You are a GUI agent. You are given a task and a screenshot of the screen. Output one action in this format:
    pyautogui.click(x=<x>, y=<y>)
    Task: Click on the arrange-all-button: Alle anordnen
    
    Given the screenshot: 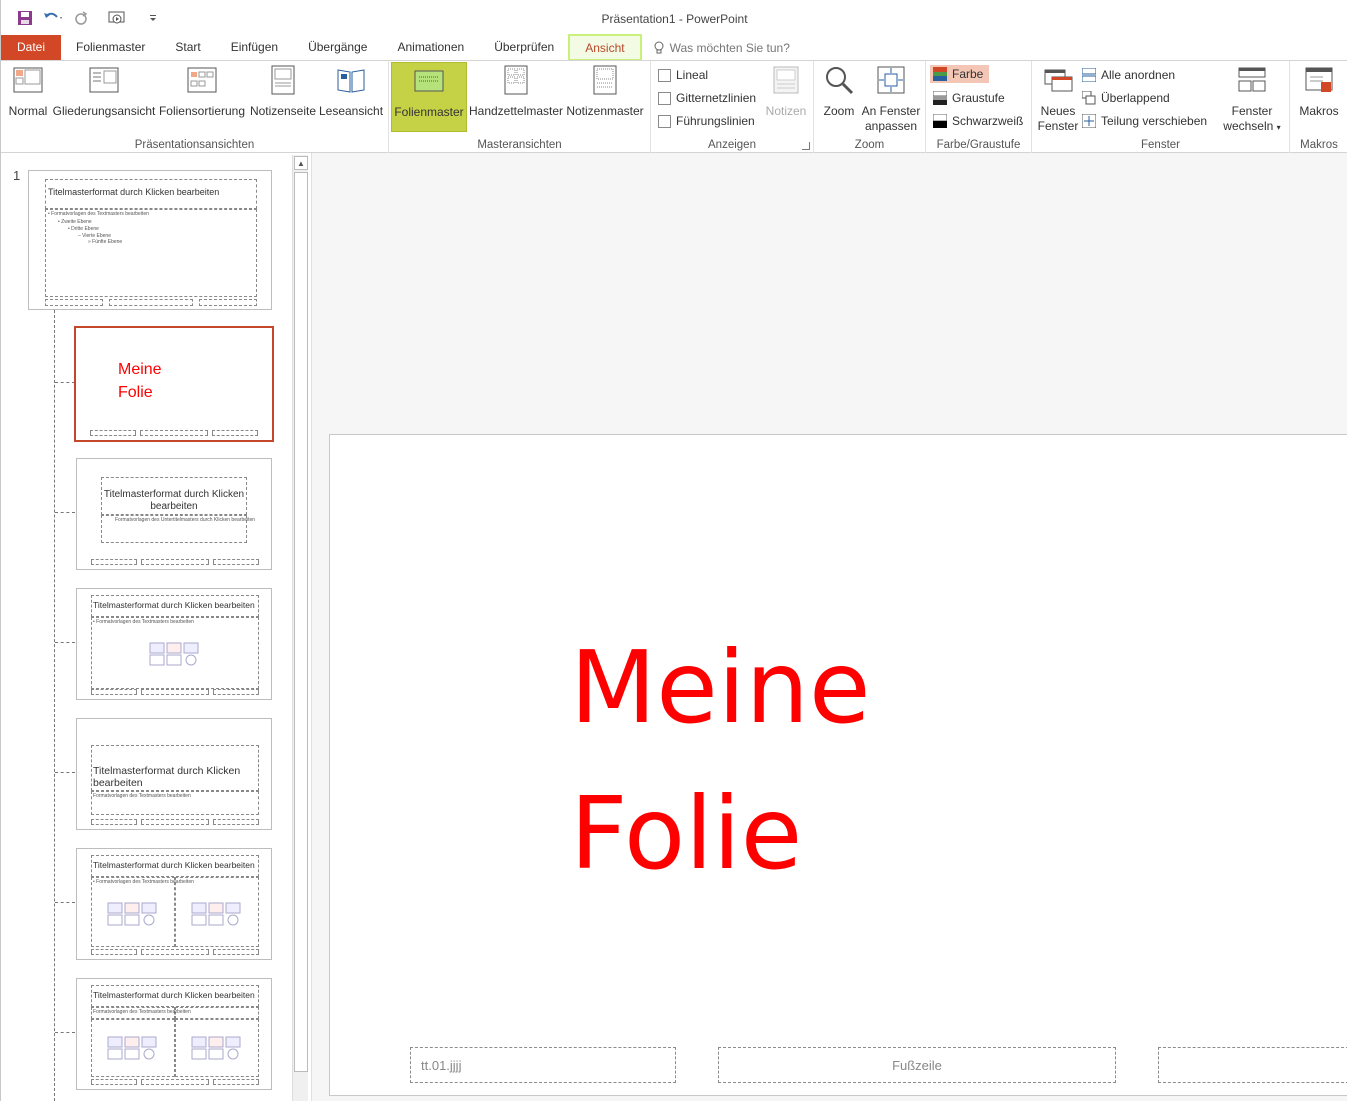 What is the action you would take?
    pyautogui.click(x=1128, y=75)
    